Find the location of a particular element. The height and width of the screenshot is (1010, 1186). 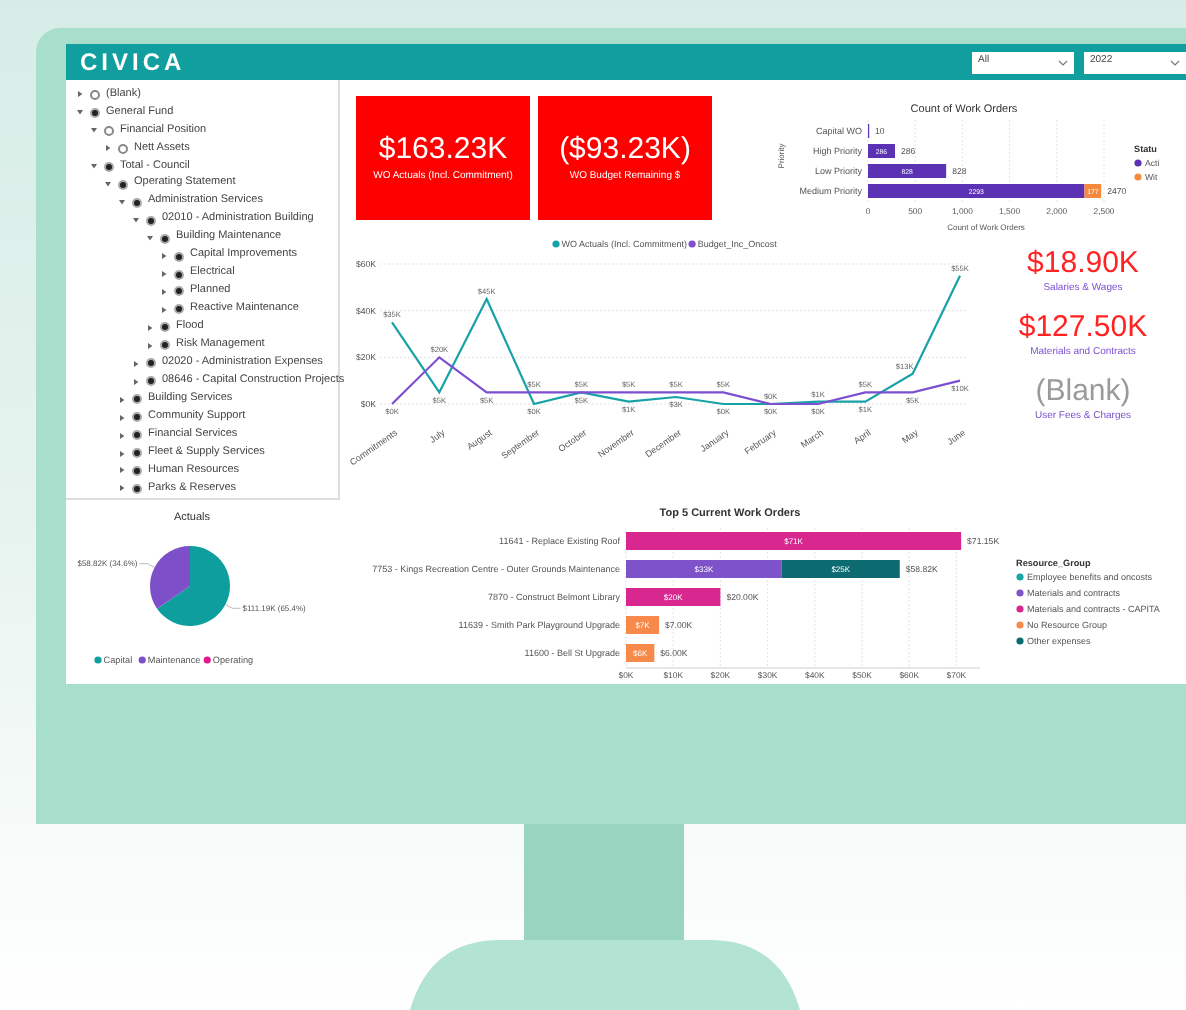

logo: CIVICA is located at coordinates (133, 62).